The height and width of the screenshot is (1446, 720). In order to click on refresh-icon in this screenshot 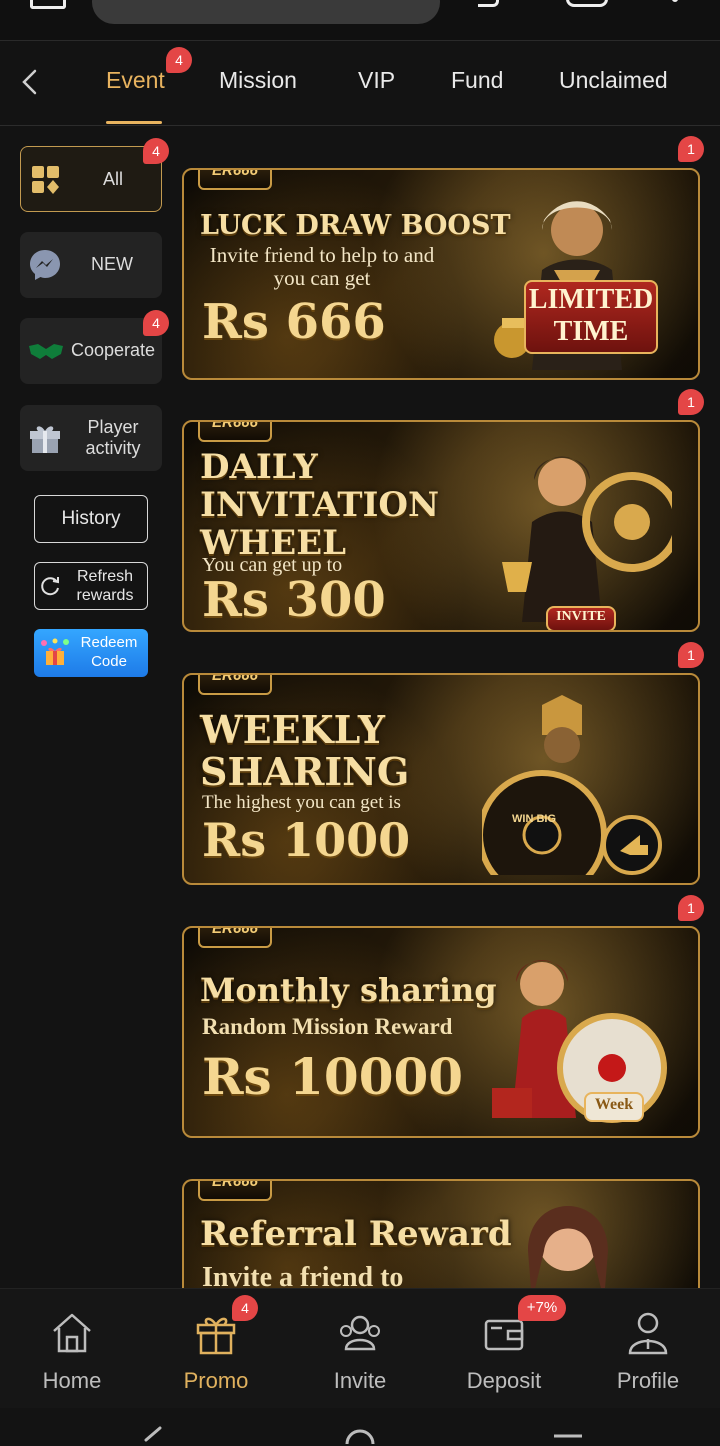, I will do `click(50, 586)`.